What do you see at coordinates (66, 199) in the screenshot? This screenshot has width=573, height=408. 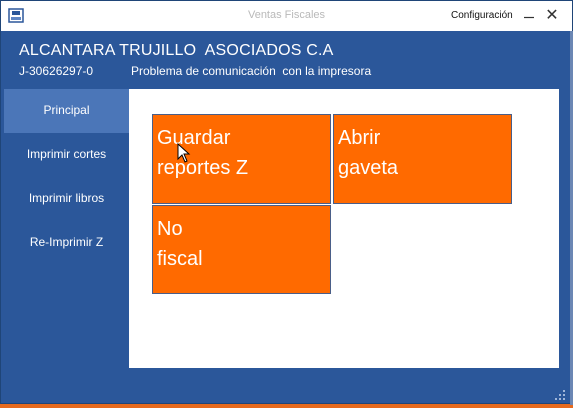 I see `sidebar-item-imprimir-libros: Imprimir libros` at bounding box center [66, 199].